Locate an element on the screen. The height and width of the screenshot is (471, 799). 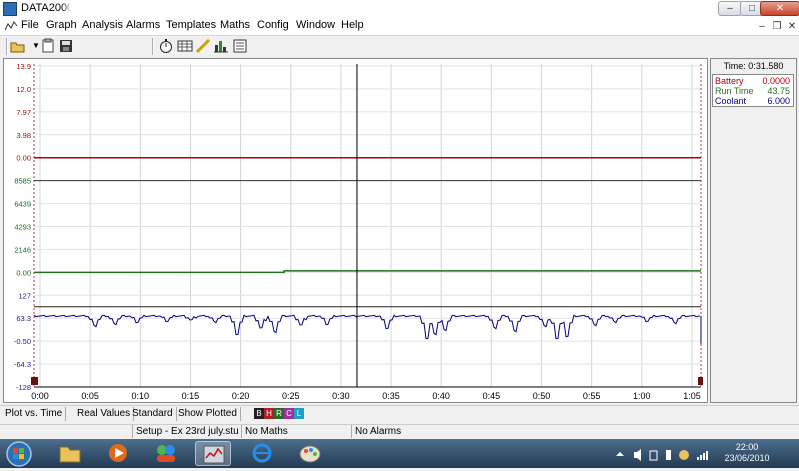
open-folder-icon is located at coordinates (18, 46).